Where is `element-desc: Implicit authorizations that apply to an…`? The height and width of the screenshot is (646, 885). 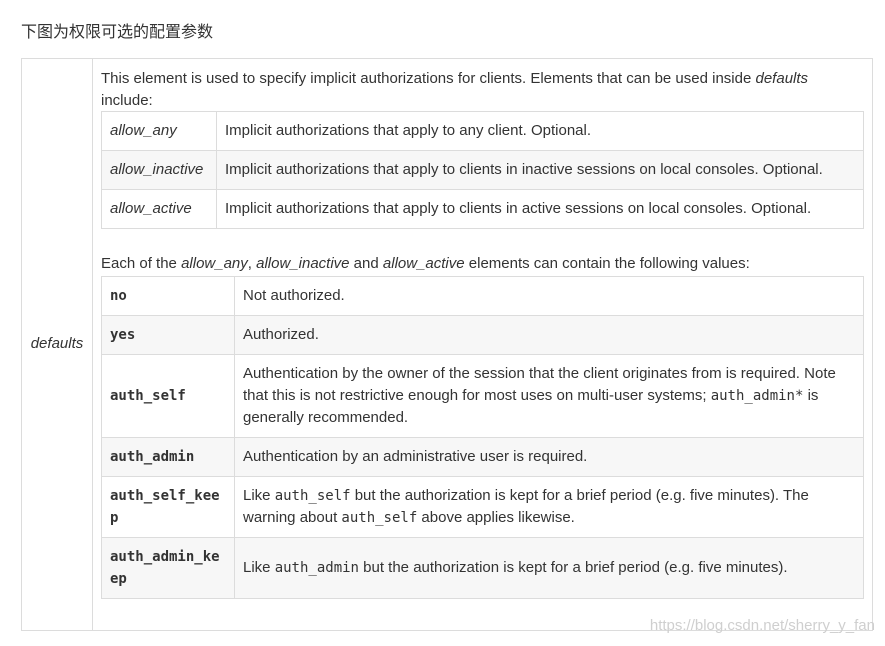
element-desc: Implicit authorizations that apply to an… is located at coordinates (540, 131).